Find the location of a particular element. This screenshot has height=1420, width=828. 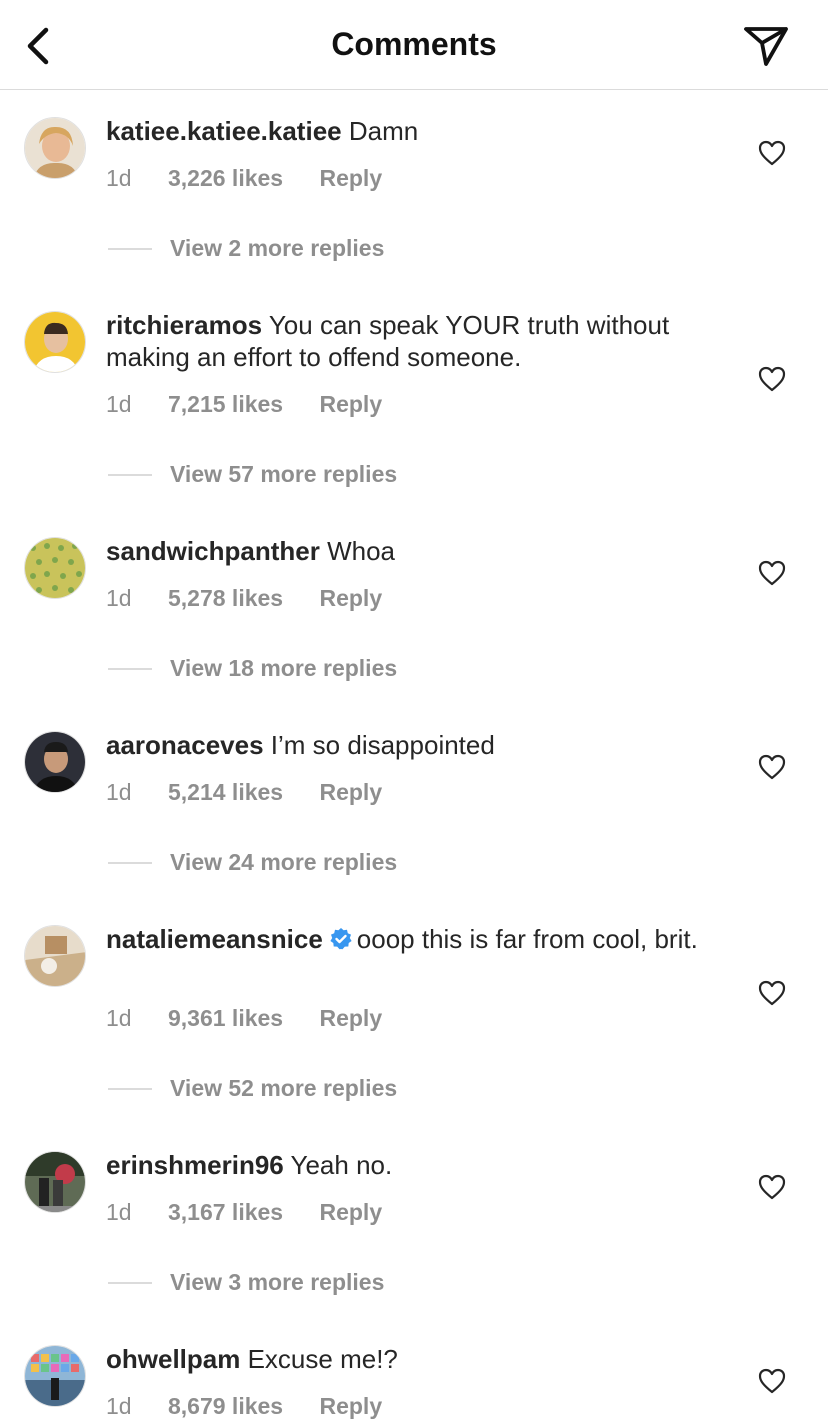

view-replies-button: View 52 more replies is located at coordinates (252, 1088).